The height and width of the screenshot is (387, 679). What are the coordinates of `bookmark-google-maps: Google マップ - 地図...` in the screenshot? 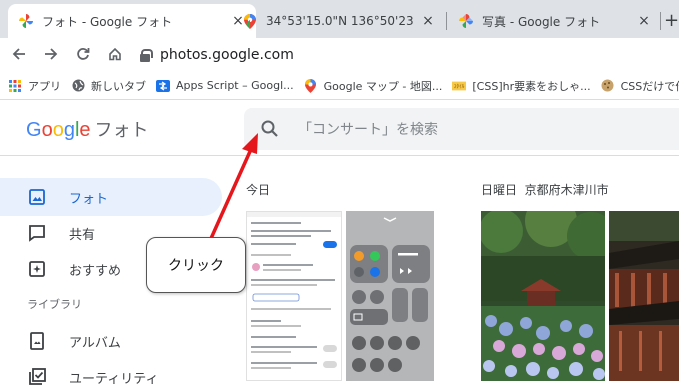 It's located at (373, 86).